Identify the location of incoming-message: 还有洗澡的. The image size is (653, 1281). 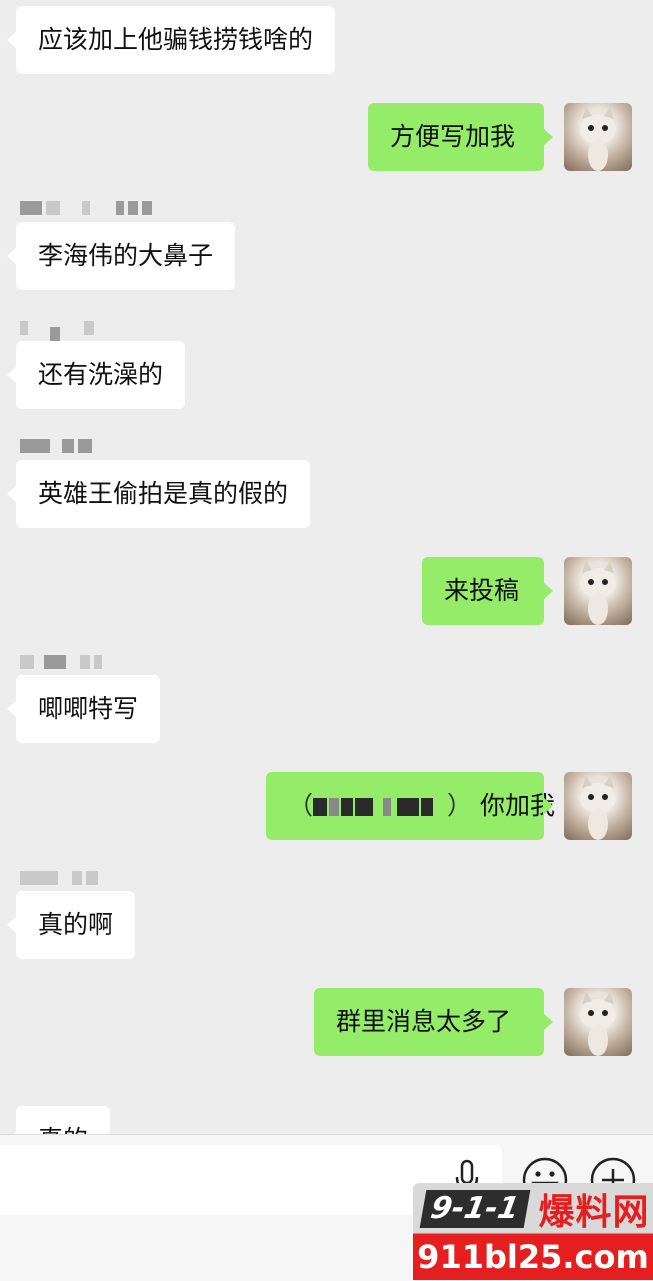
(96, 375).